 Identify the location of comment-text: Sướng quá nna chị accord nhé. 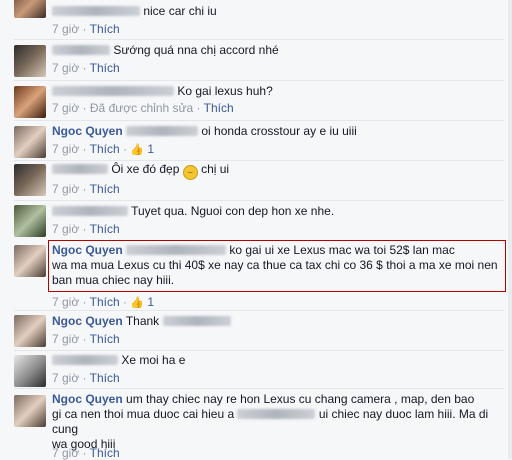
(196, 50).